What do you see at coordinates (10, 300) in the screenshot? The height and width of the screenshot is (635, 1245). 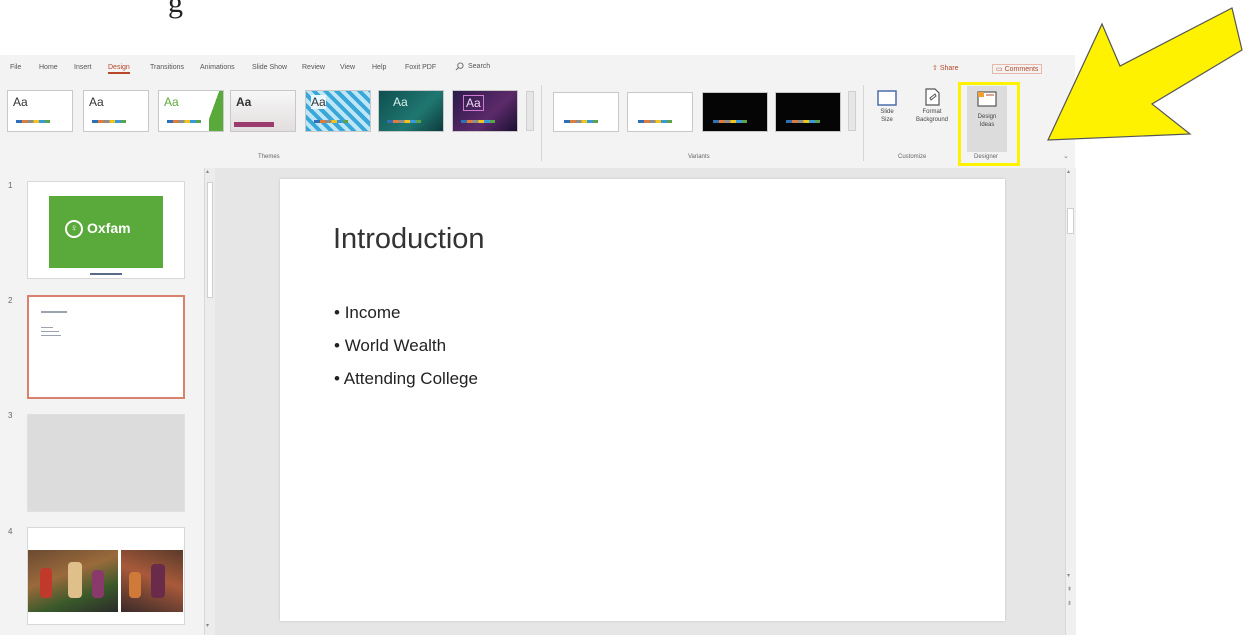 I see `slide-number: 2` at bounding box center [10, 300].